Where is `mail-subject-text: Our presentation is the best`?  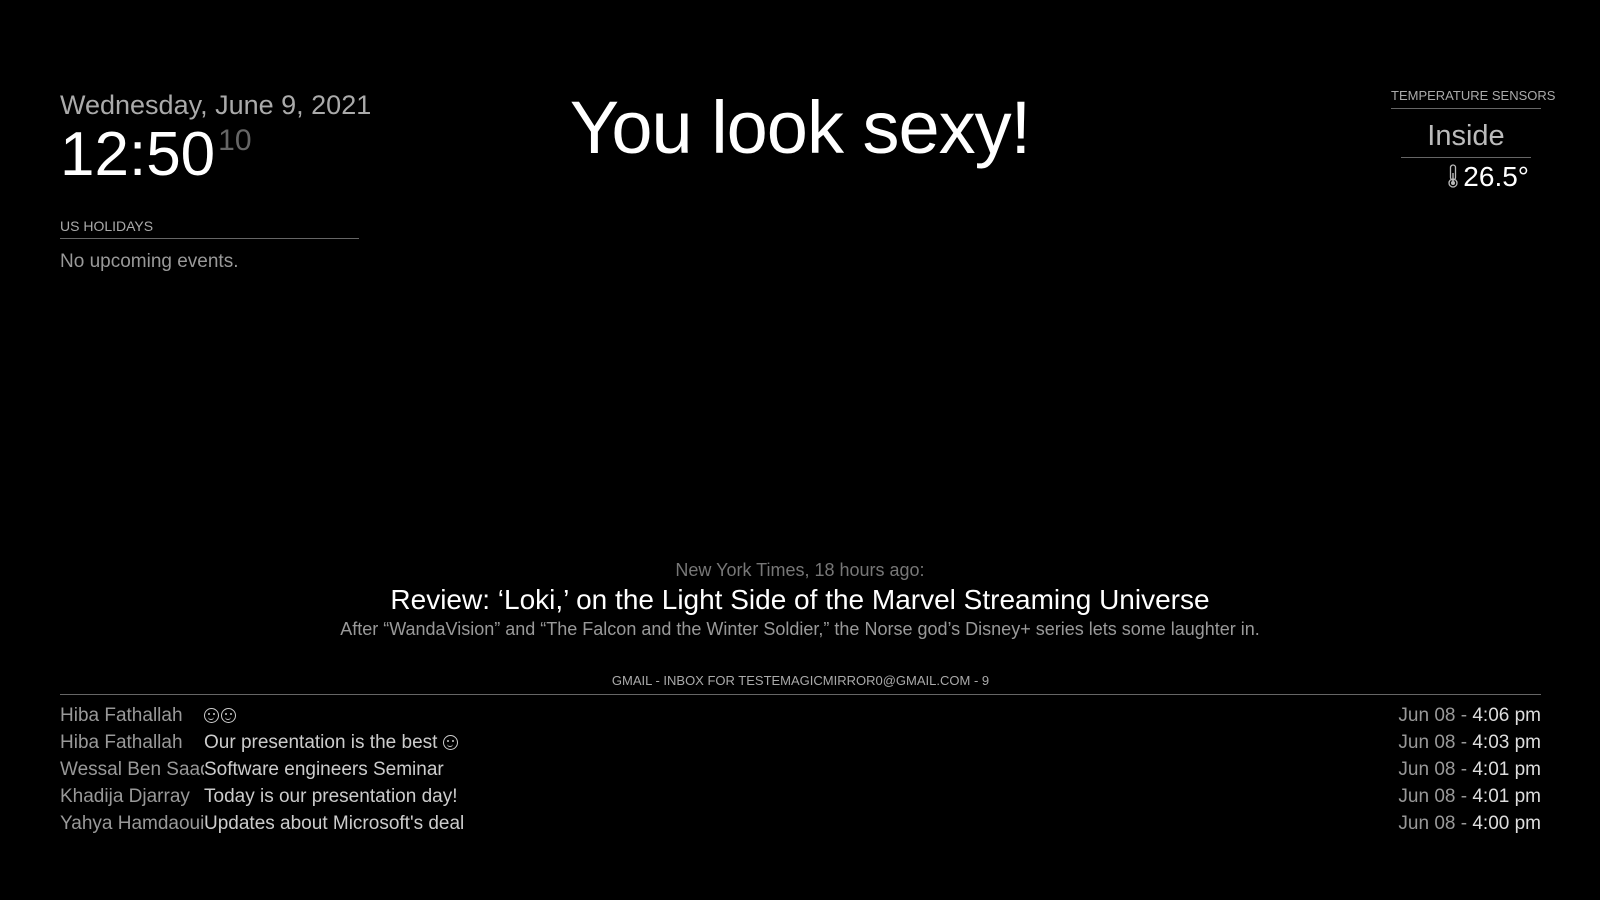
mail-subject-text: Our presentation is the best is located at coordinates (323, 742).